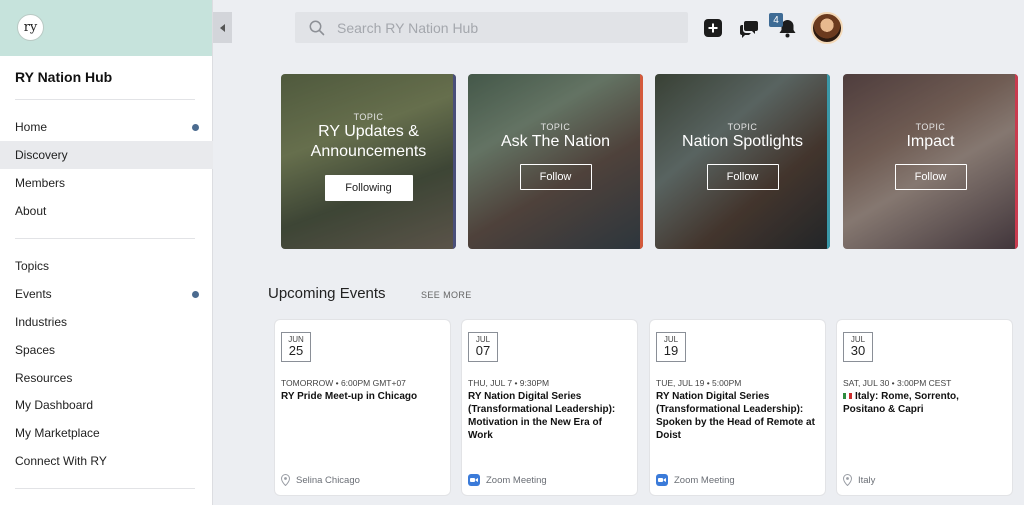  Describe the element at coordinates (31, 127) in the screenshot. I see `sidebar-item-label: Home` at that location.